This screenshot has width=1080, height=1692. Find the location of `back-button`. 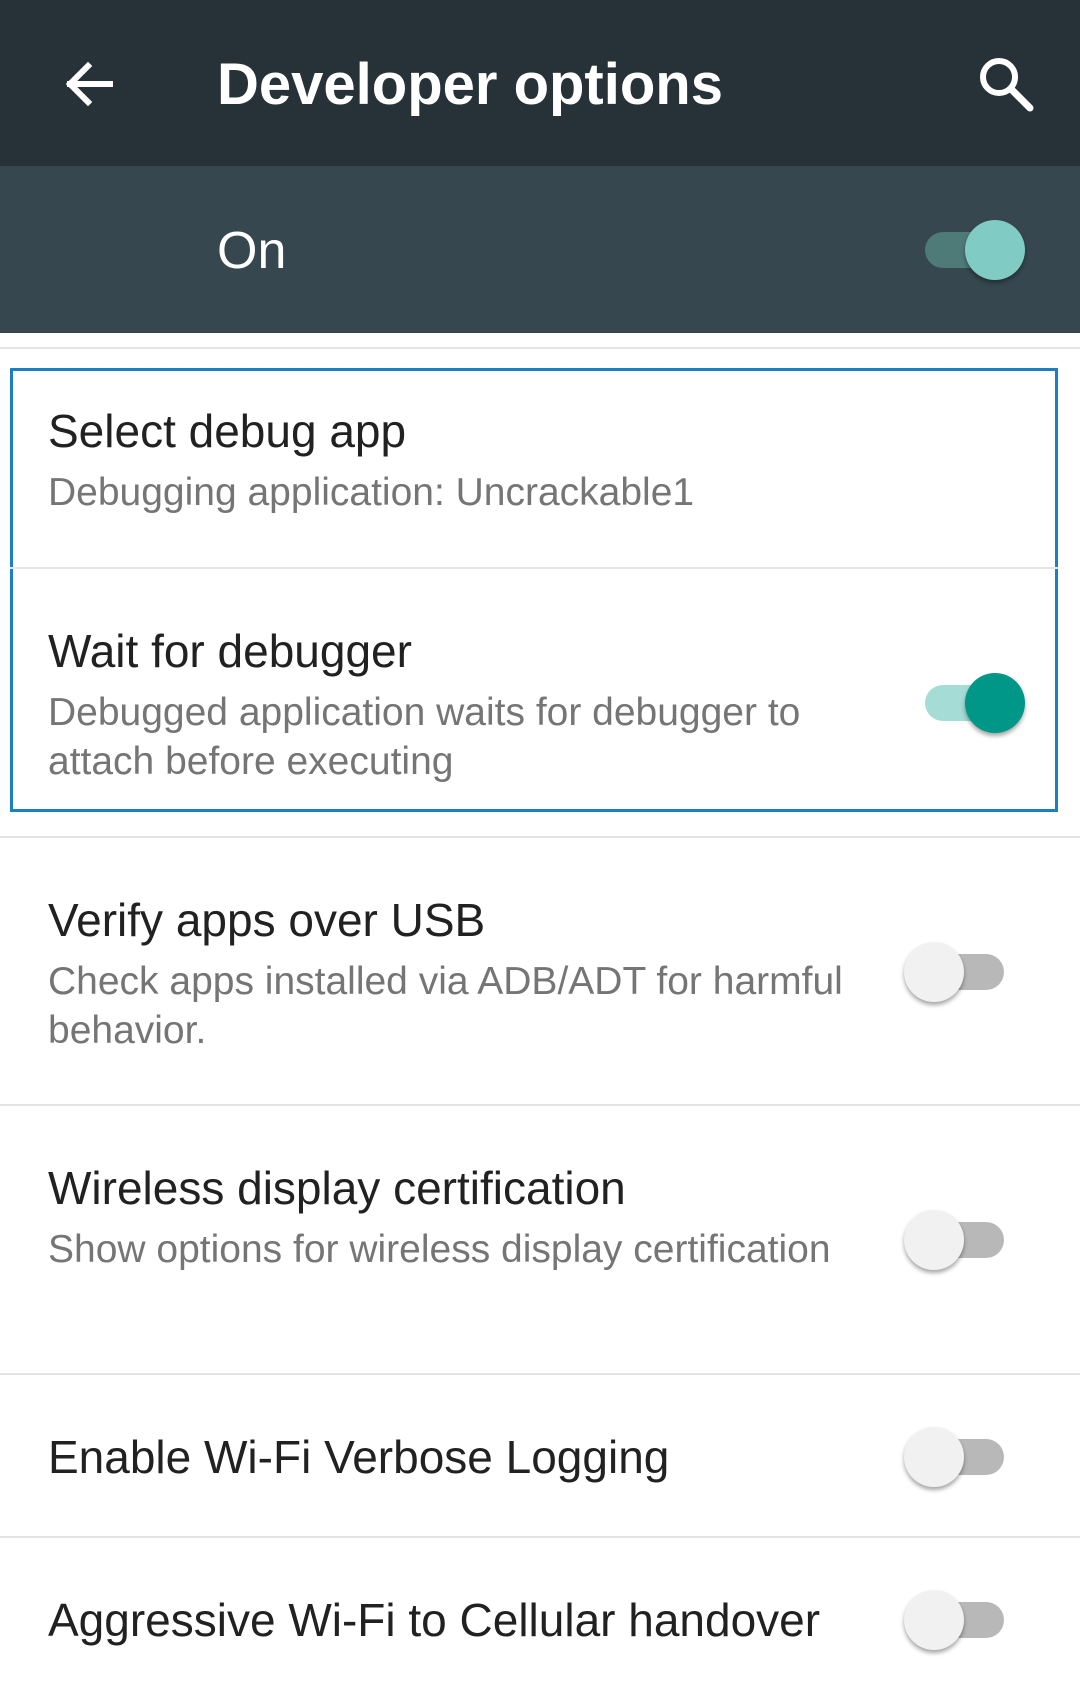

back-button is located at coordinates (88, 84).